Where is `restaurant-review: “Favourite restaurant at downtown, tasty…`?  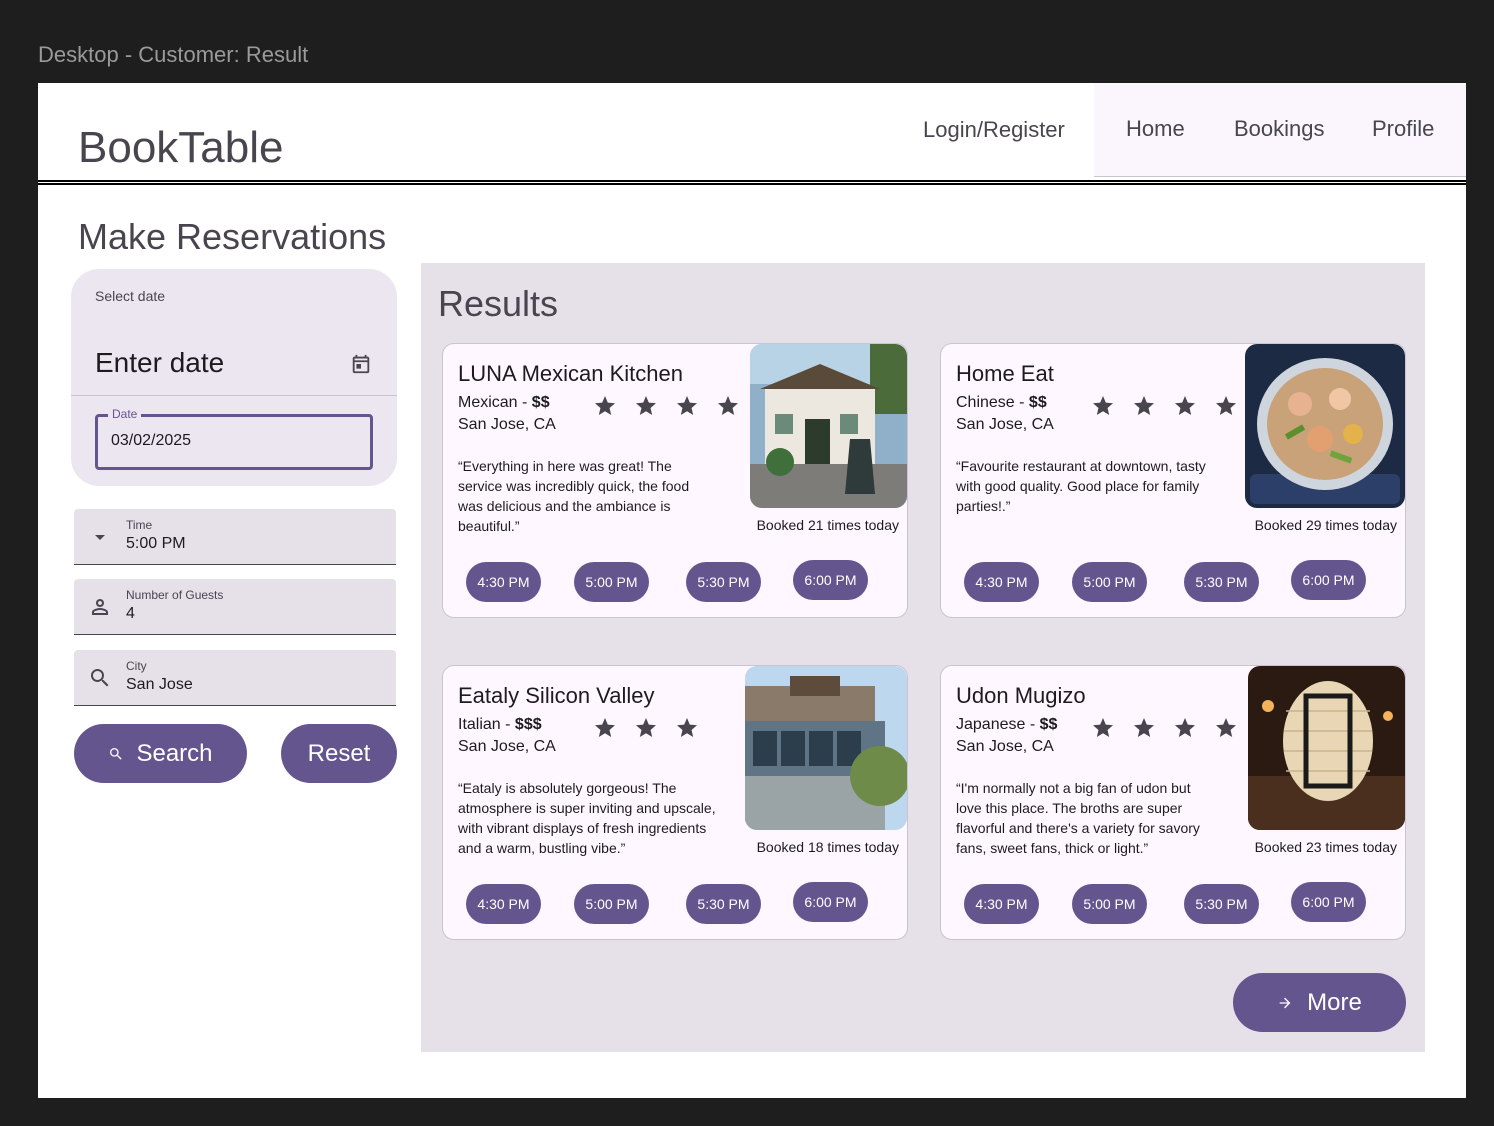 restaurant-review: “Favourite restaurant at downtown, tasty… is located at coordinates (1081, 486).